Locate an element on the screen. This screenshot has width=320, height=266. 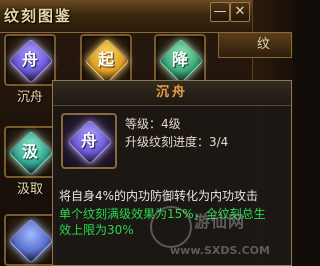
minimize-button: — is located at coordinates (220, 12).